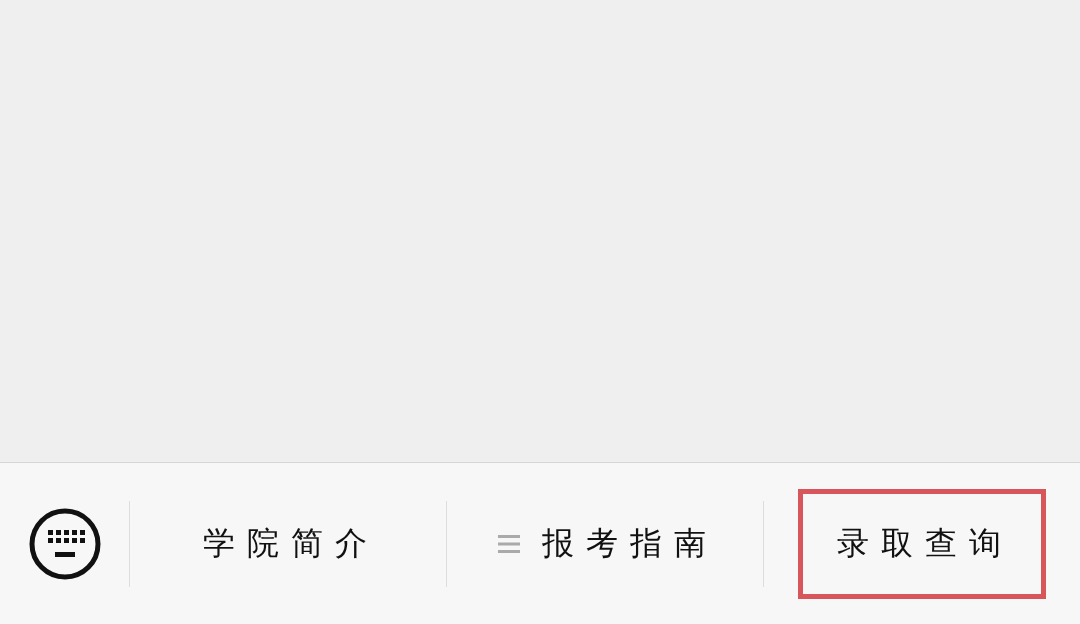 The image size is (1080, 624). Describe the element at coordinates (64, 543) in the screenshot. I see `keyboard-icon` at that location.